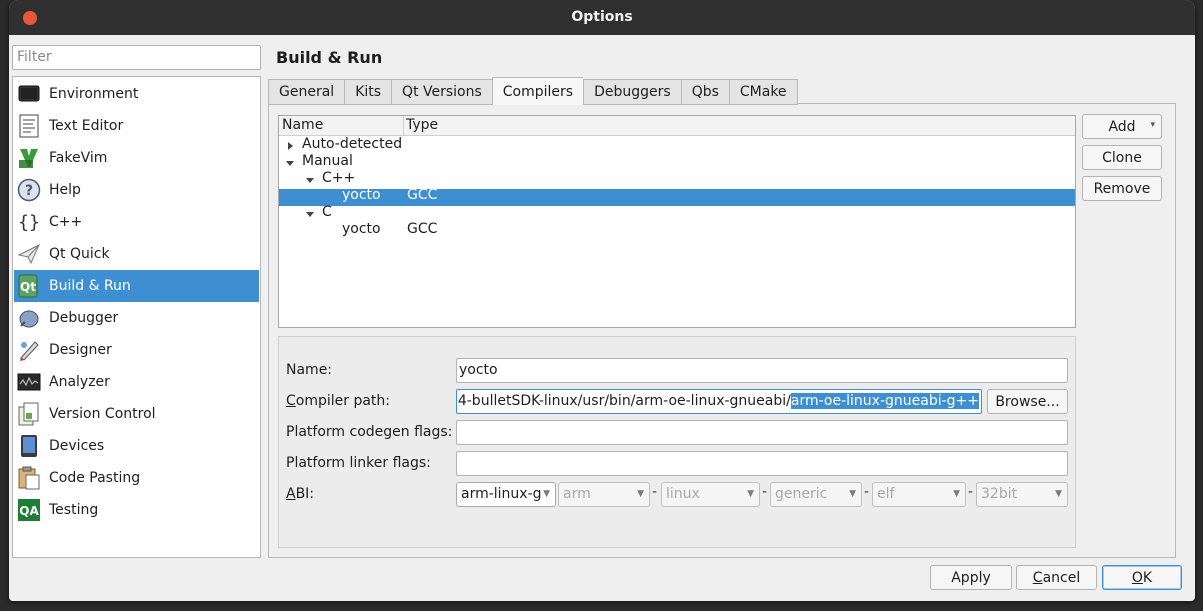 Image resolution: width=1203 pixels, height=611 pixels. Describe the element at coordinates (136, 350) in the screenshot. I see `sidebar-item-designer: Designer` at that location.